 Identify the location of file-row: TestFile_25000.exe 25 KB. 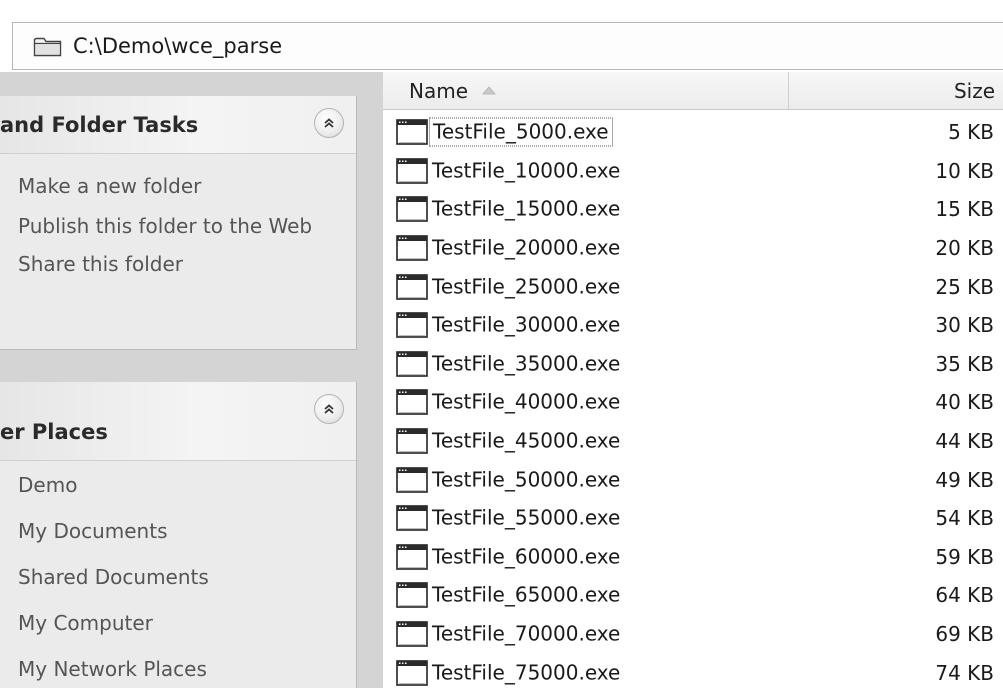
(693, 286).